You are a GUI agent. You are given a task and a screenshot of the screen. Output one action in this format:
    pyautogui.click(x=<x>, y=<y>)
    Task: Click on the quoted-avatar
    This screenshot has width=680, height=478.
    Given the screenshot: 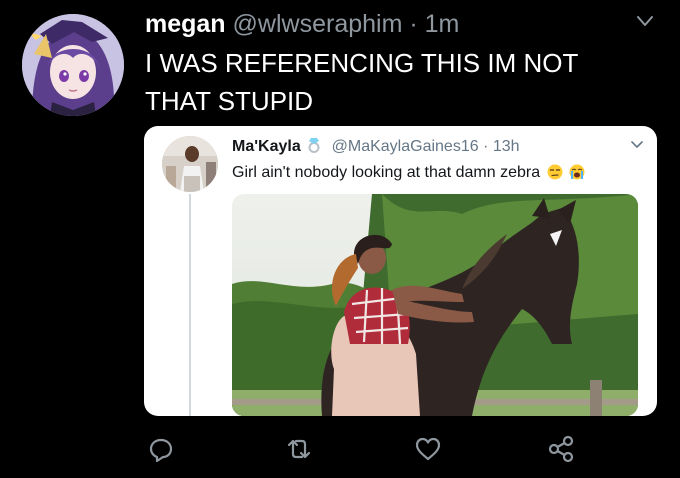 What is the action you would take?
    pyautogui.click(x=190, y=164)
    